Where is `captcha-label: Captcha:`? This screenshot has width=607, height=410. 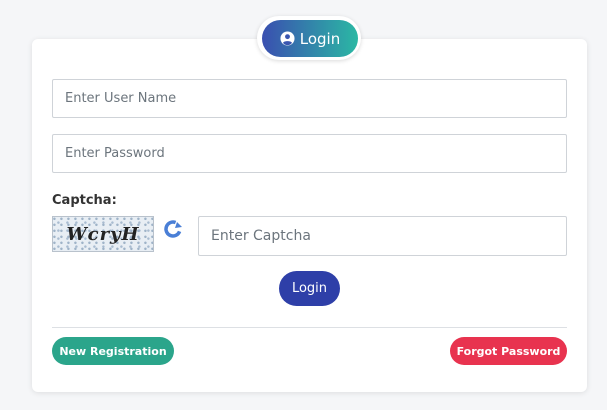
captcha-label: Captcha: is located at coordinates (84, 200).